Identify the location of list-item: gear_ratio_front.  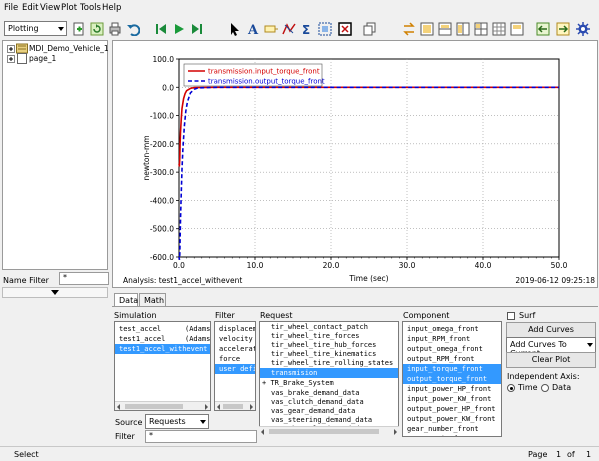
(452, 435).